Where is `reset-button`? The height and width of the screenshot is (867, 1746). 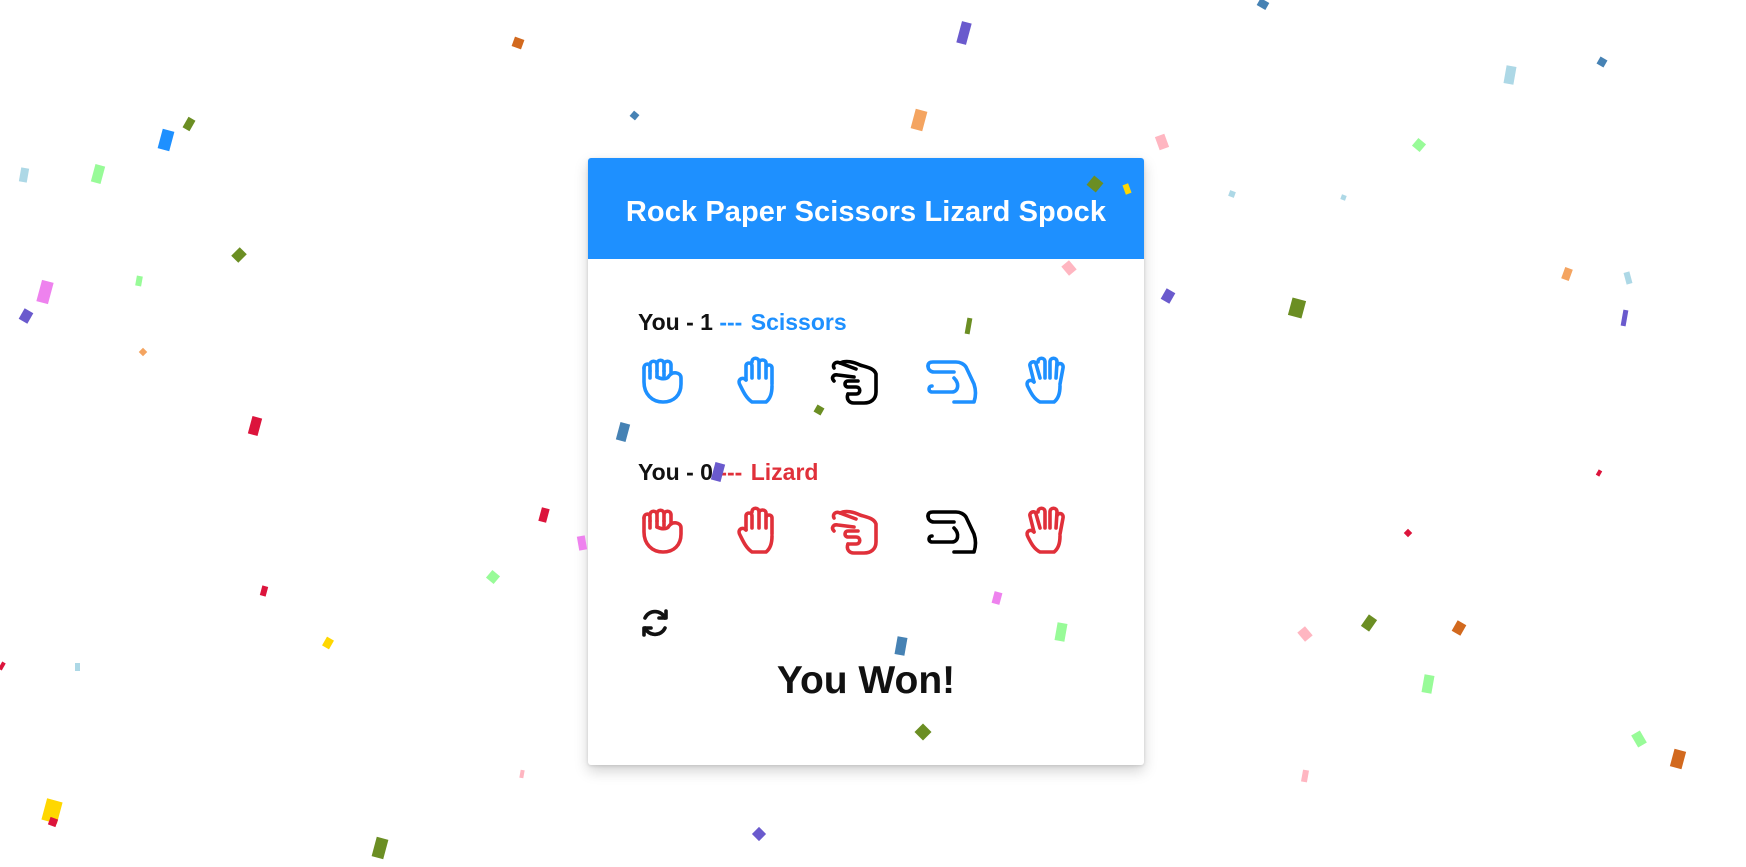 reset-button is located at coordinates (655, 623).